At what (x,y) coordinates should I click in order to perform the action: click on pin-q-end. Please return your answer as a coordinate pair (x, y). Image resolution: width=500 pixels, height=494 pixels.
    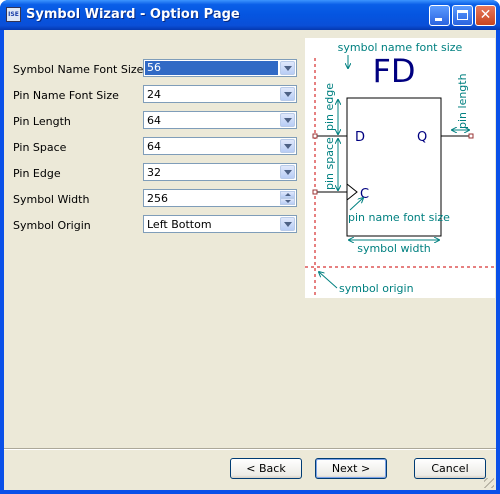
    Looking at the image, I should click on (471, 136).